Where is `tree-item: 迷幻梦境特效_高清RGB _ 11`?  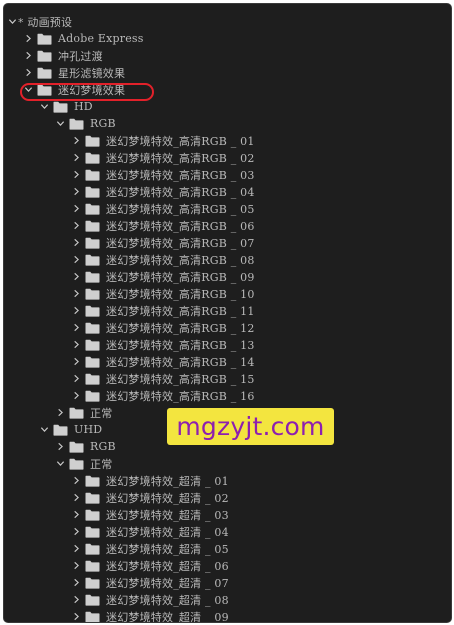 tree-item: 迷幻梦境特效_高清RGB _ 11 is located at coordinates (261, 310).